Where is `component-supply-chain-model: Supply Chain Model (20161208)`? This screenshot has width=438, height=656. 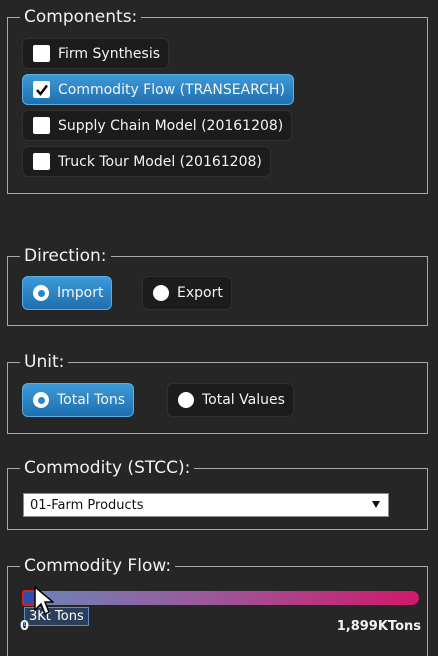 component-supply-chain-model: Supply Chain Model (20161208) is located at coordinates (157, 125).